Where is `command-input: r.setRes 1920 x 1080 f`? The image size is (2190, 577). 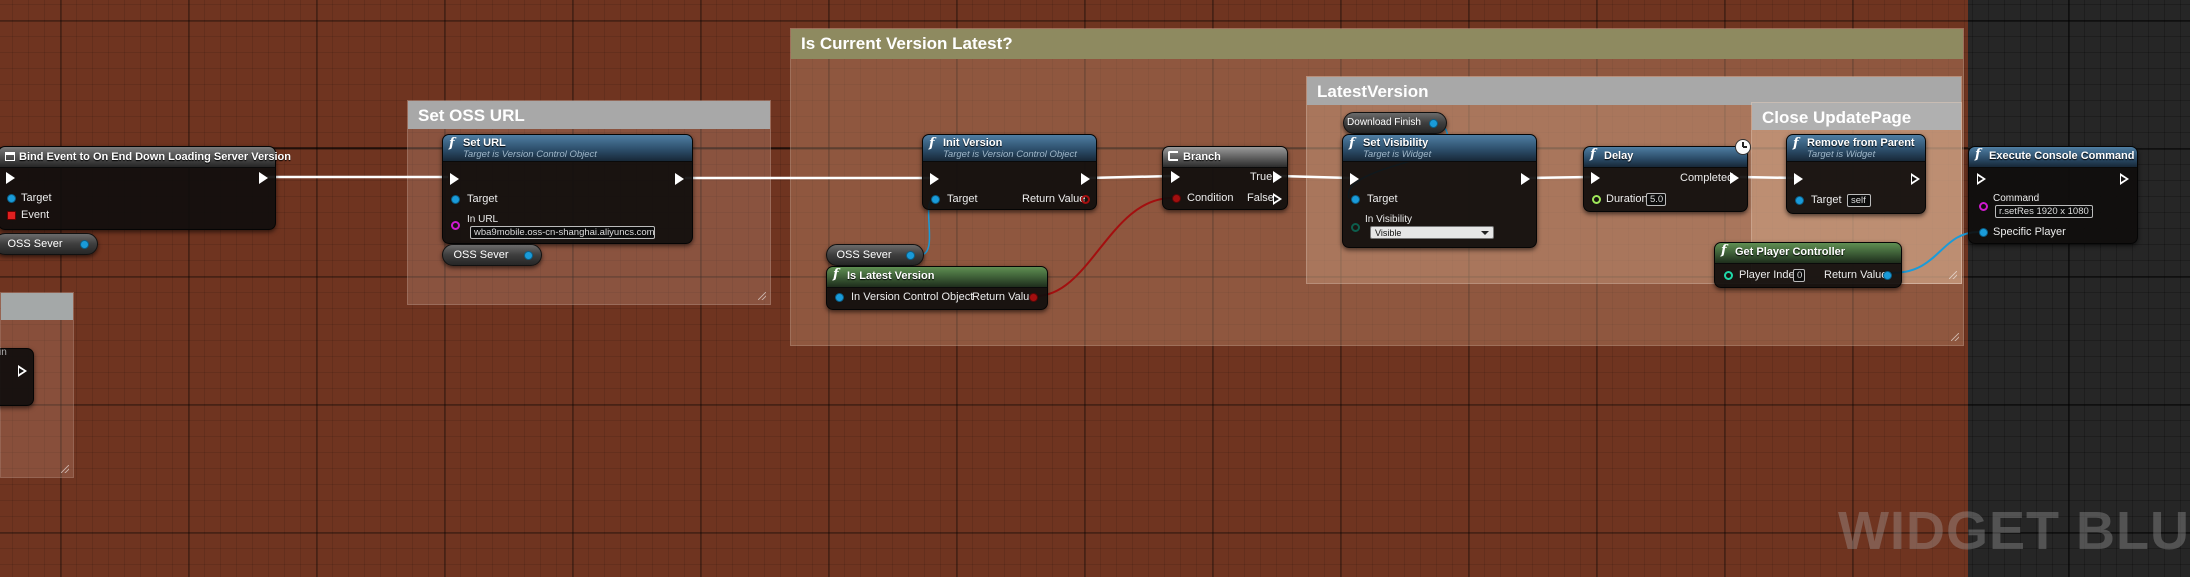 command-input: r.setRes 1920 x 1080 f is located at coordinates (2044, 211).